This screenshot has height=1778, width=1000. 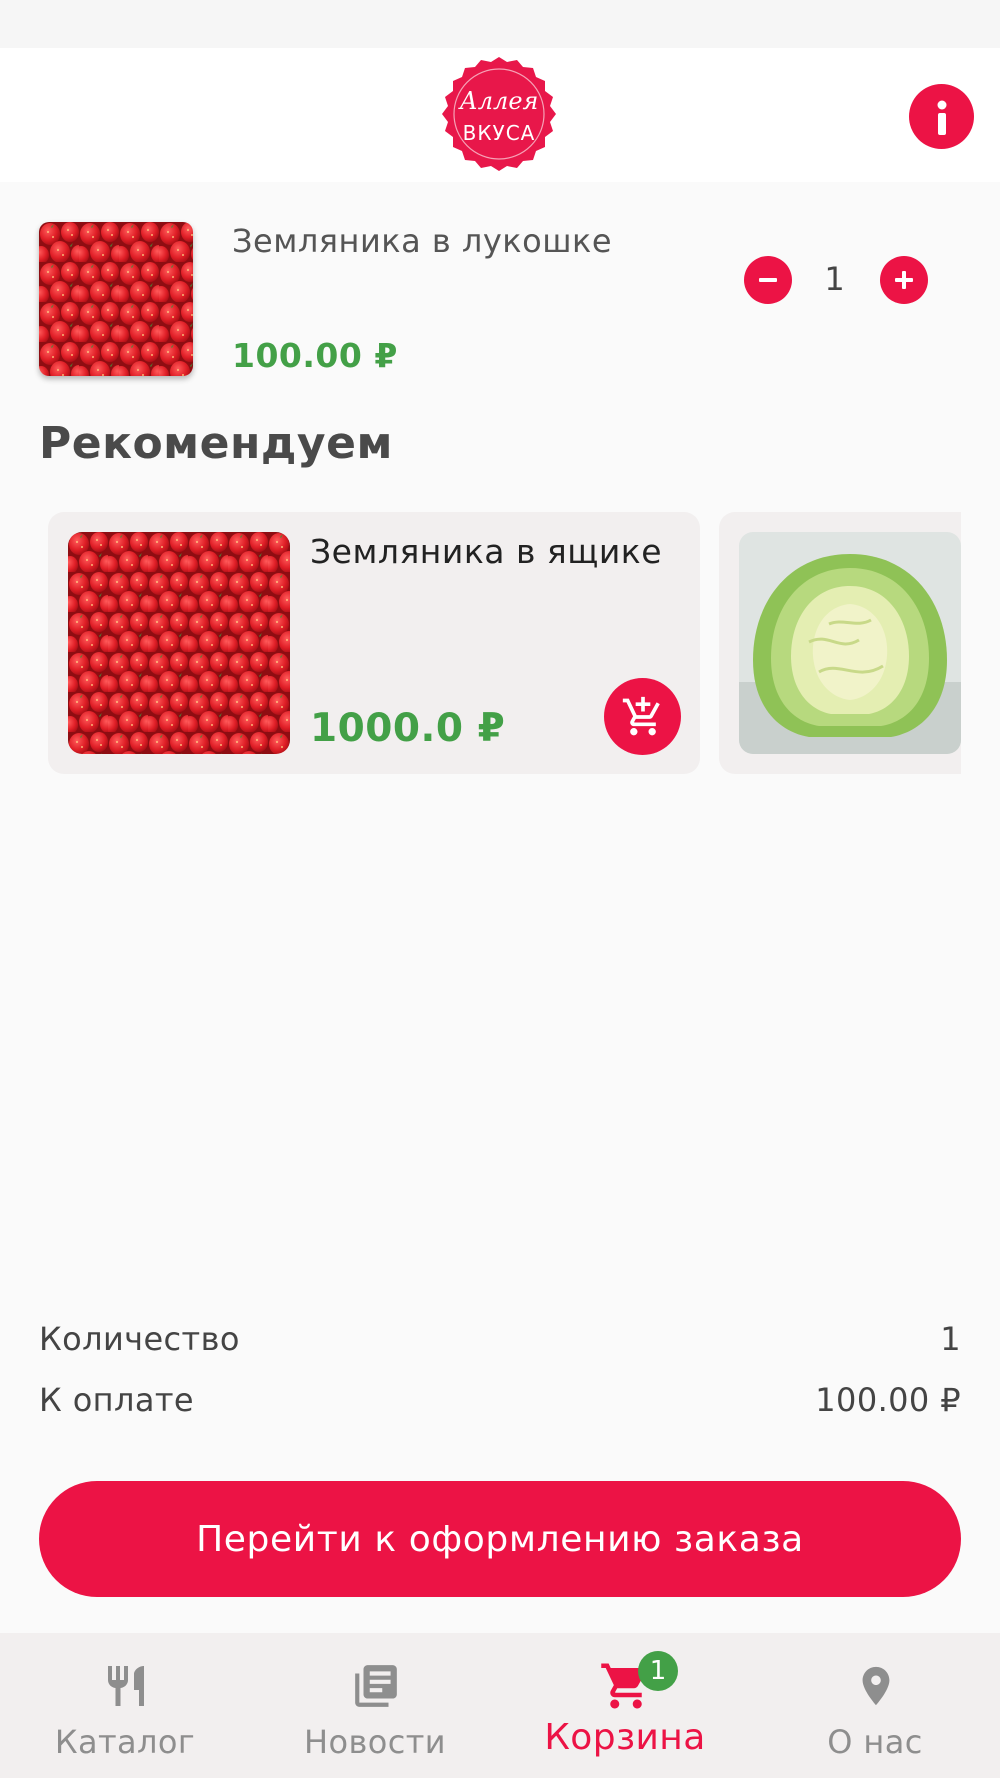 What do you see at coordinates (315, 355) in the screenshot?
I see `cart-item-price: 100.00 ₽` at bounding box center [315, 355].